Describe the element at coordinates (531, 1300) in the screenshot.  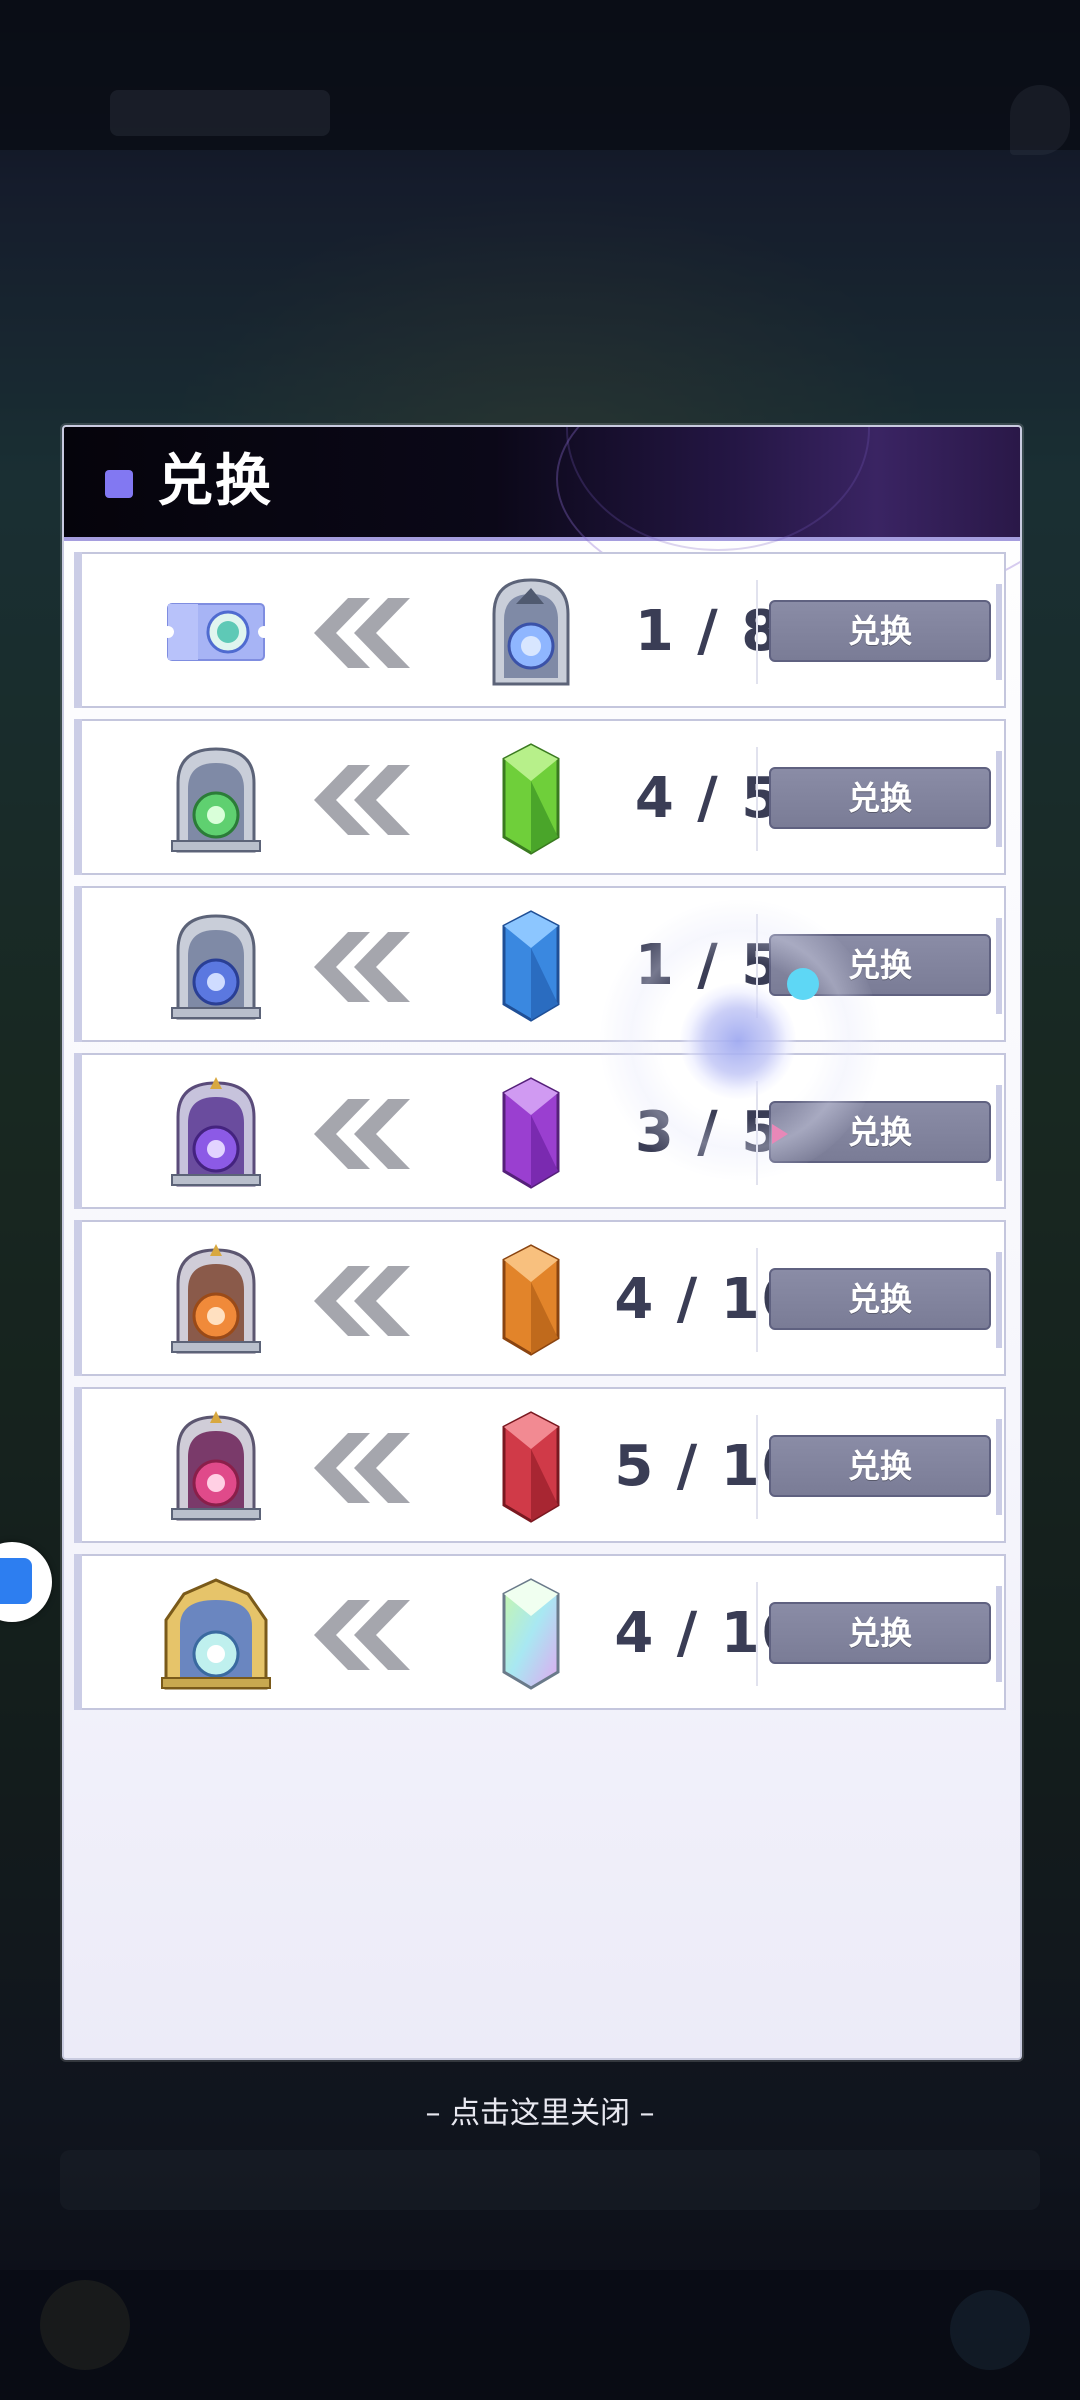
I see `orange-crystal-icon` at that location.